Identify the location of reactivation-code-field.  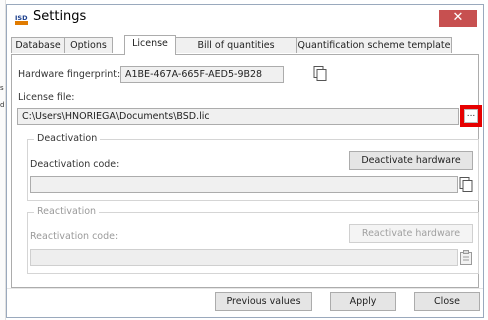
(244, 257).